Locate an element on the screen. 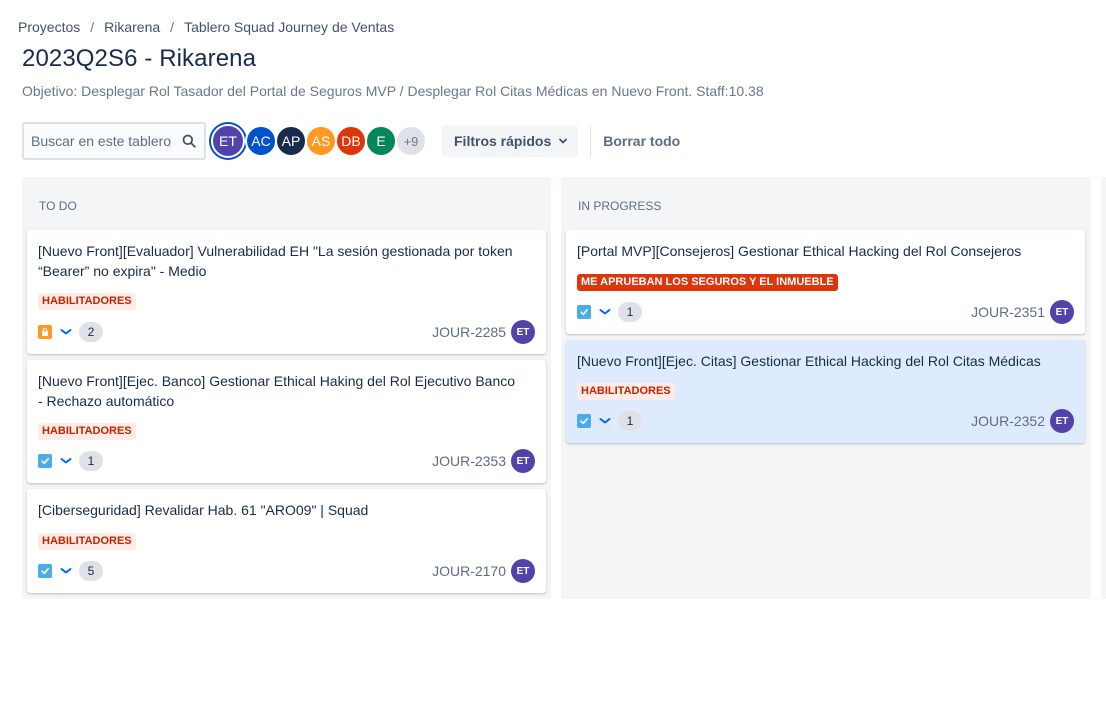  avatar-more-button: +9 is located at coordinates (411, 141).